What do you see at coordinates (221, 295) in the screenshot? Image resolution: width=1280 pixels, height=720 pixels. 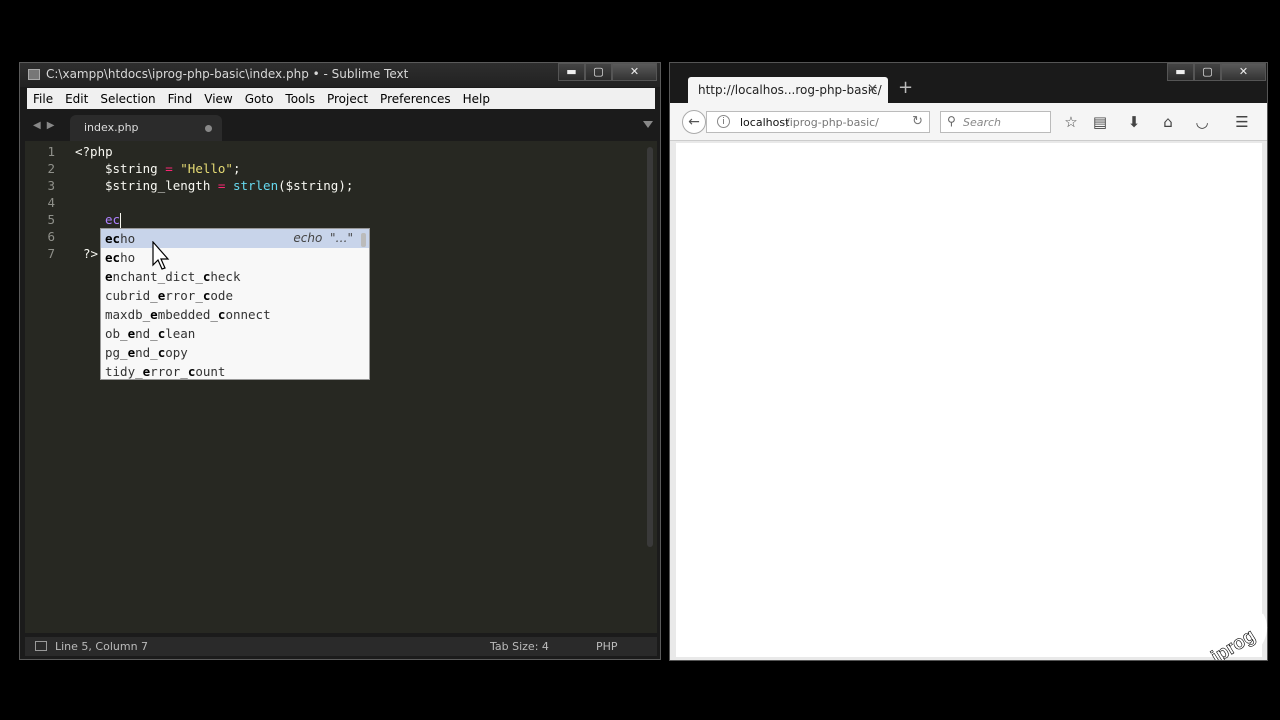 I see `item-text: ode` at bounding box center [221, 295].